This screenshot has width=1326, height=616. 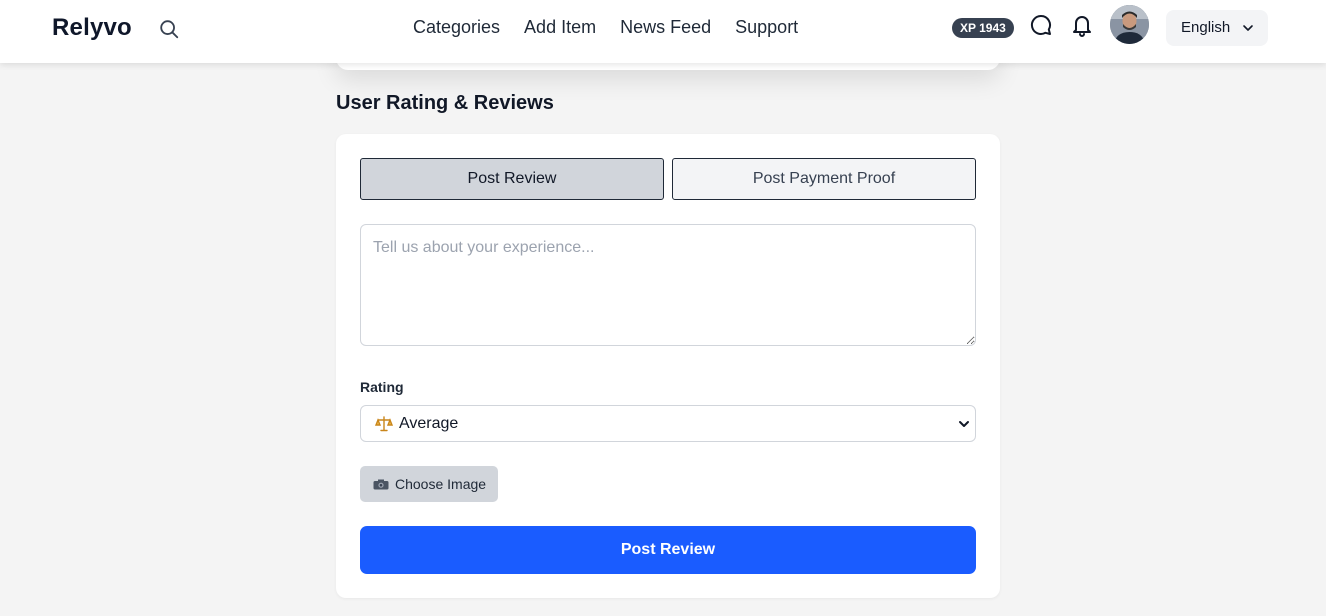 I want to click on post-review-submit-button: Post Review, so click(x=668, y=550).